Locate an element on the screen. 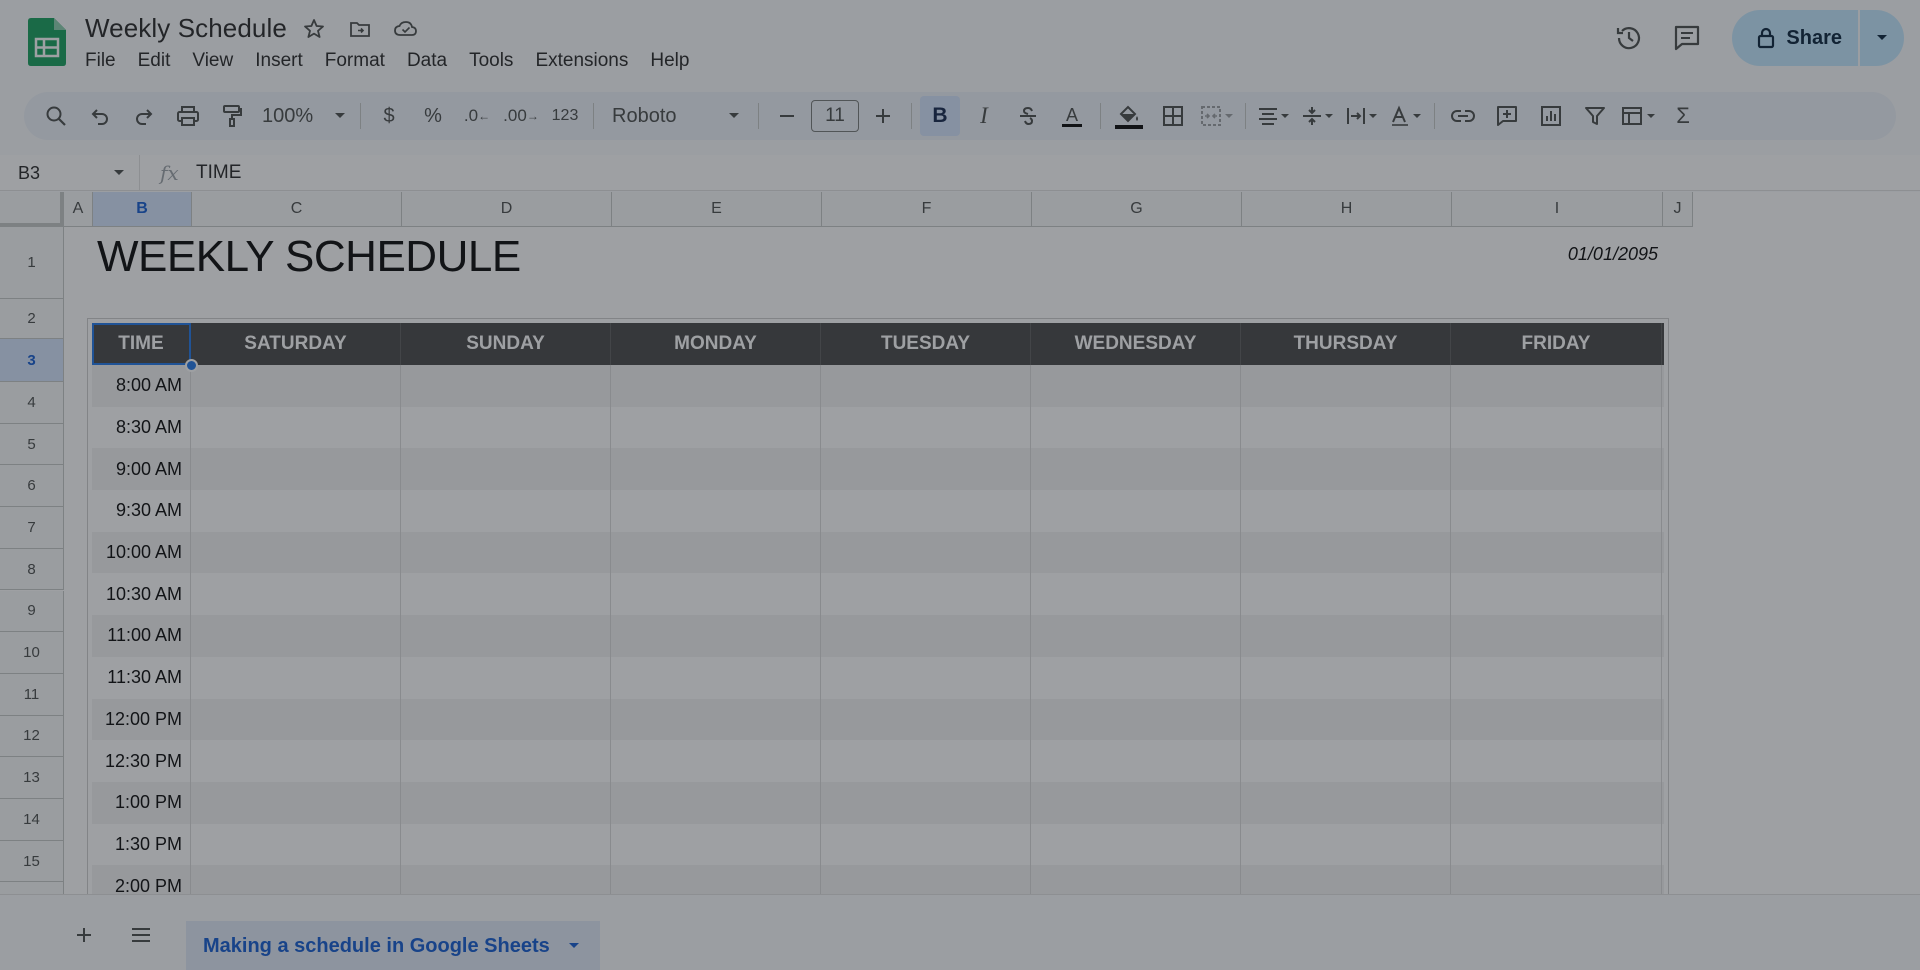 This screenshot has width=1920, height=970. name-box: B3 is located at coordinates (70, 173).